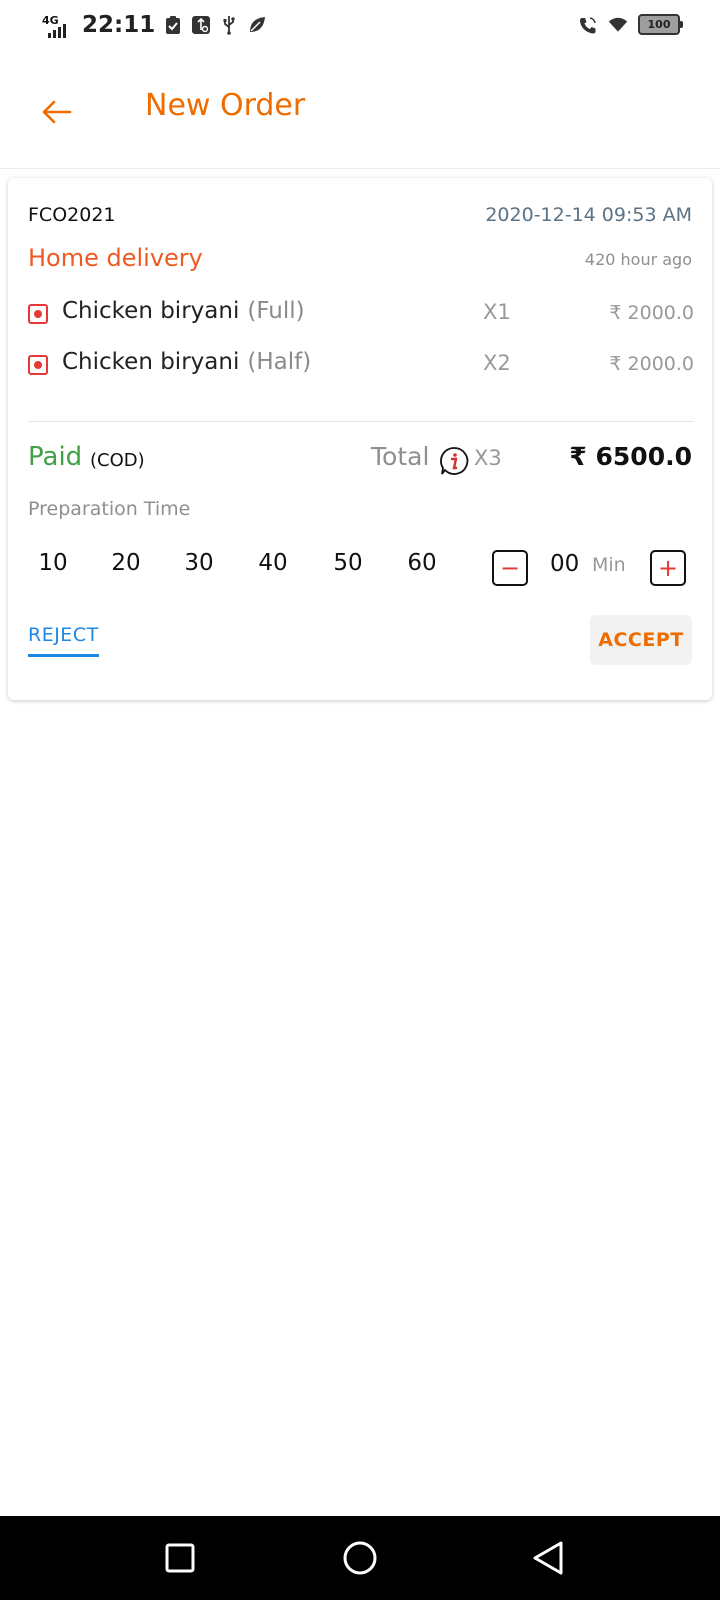 The width and height of the screenshot is (720, 1600). Describe the element at coordinates (488, 458) in the screenshot. I see `total-quantity: X3` at that location.